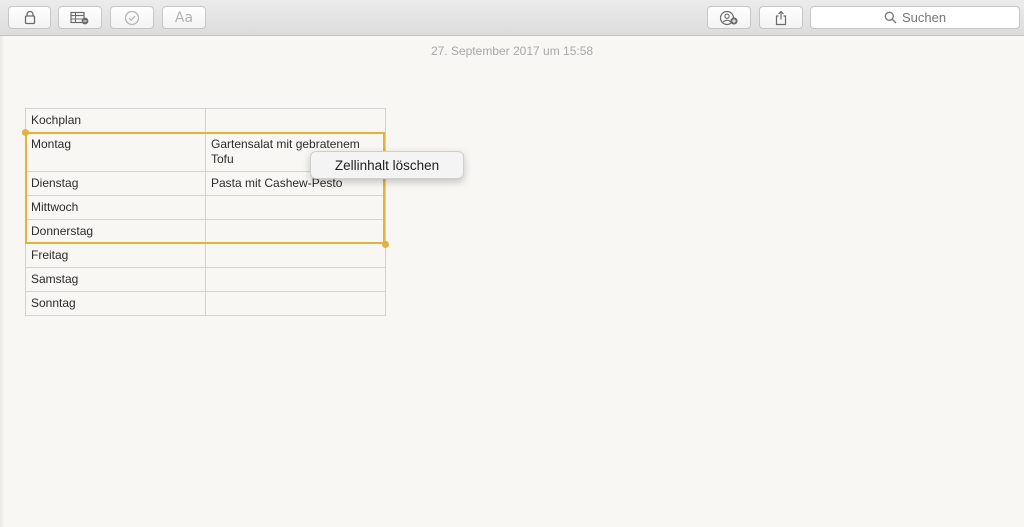 The width and height of the screenshot is (1024, 527). Describe the element at coordinates (25, 132) in the screenshot. I see `selection-handle-start` at that location.